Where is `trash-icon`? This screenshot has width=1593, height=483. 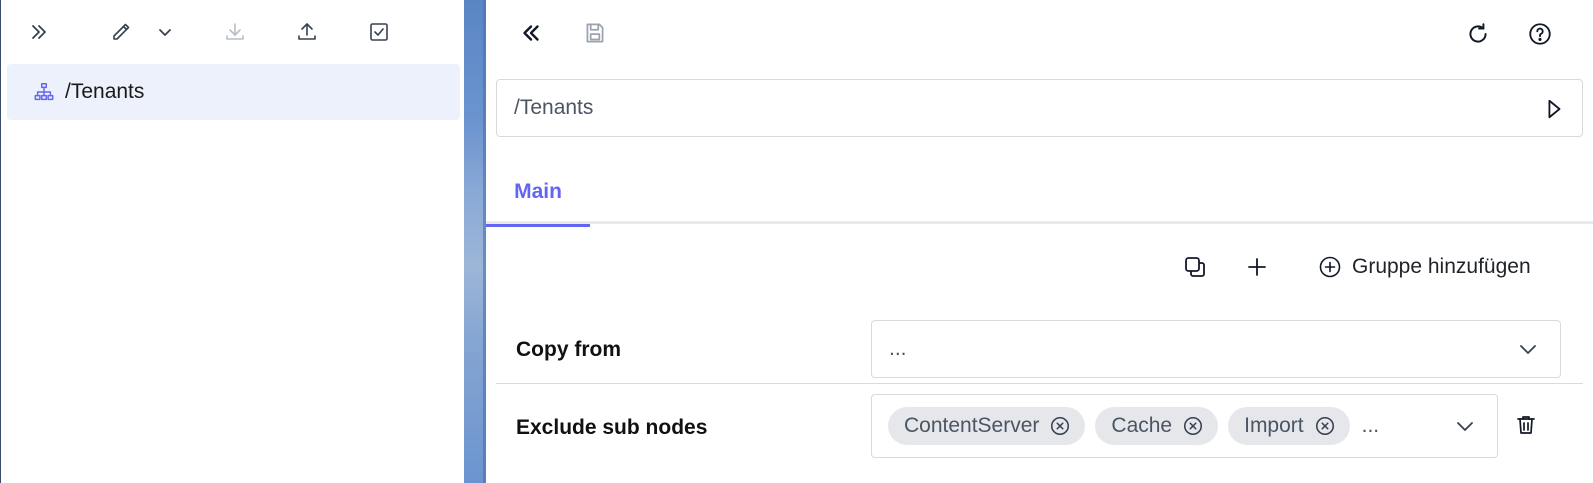
trash-icon is located at coordinates (1526, 425).